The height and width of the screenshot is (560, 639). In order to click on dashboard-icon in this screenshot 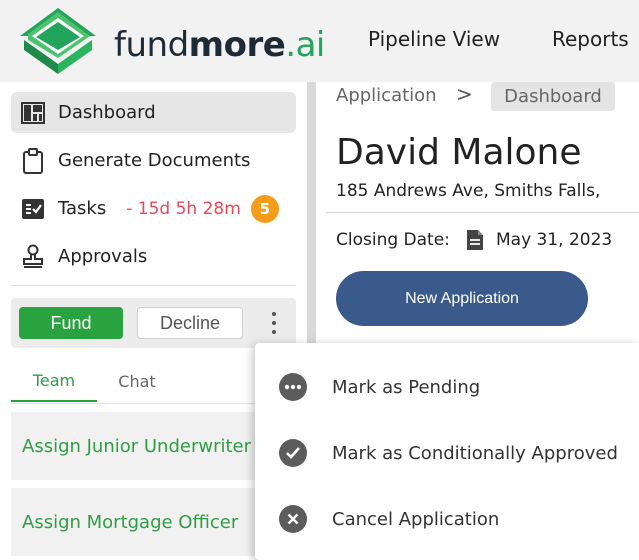, I will do `click(33, 113)`.